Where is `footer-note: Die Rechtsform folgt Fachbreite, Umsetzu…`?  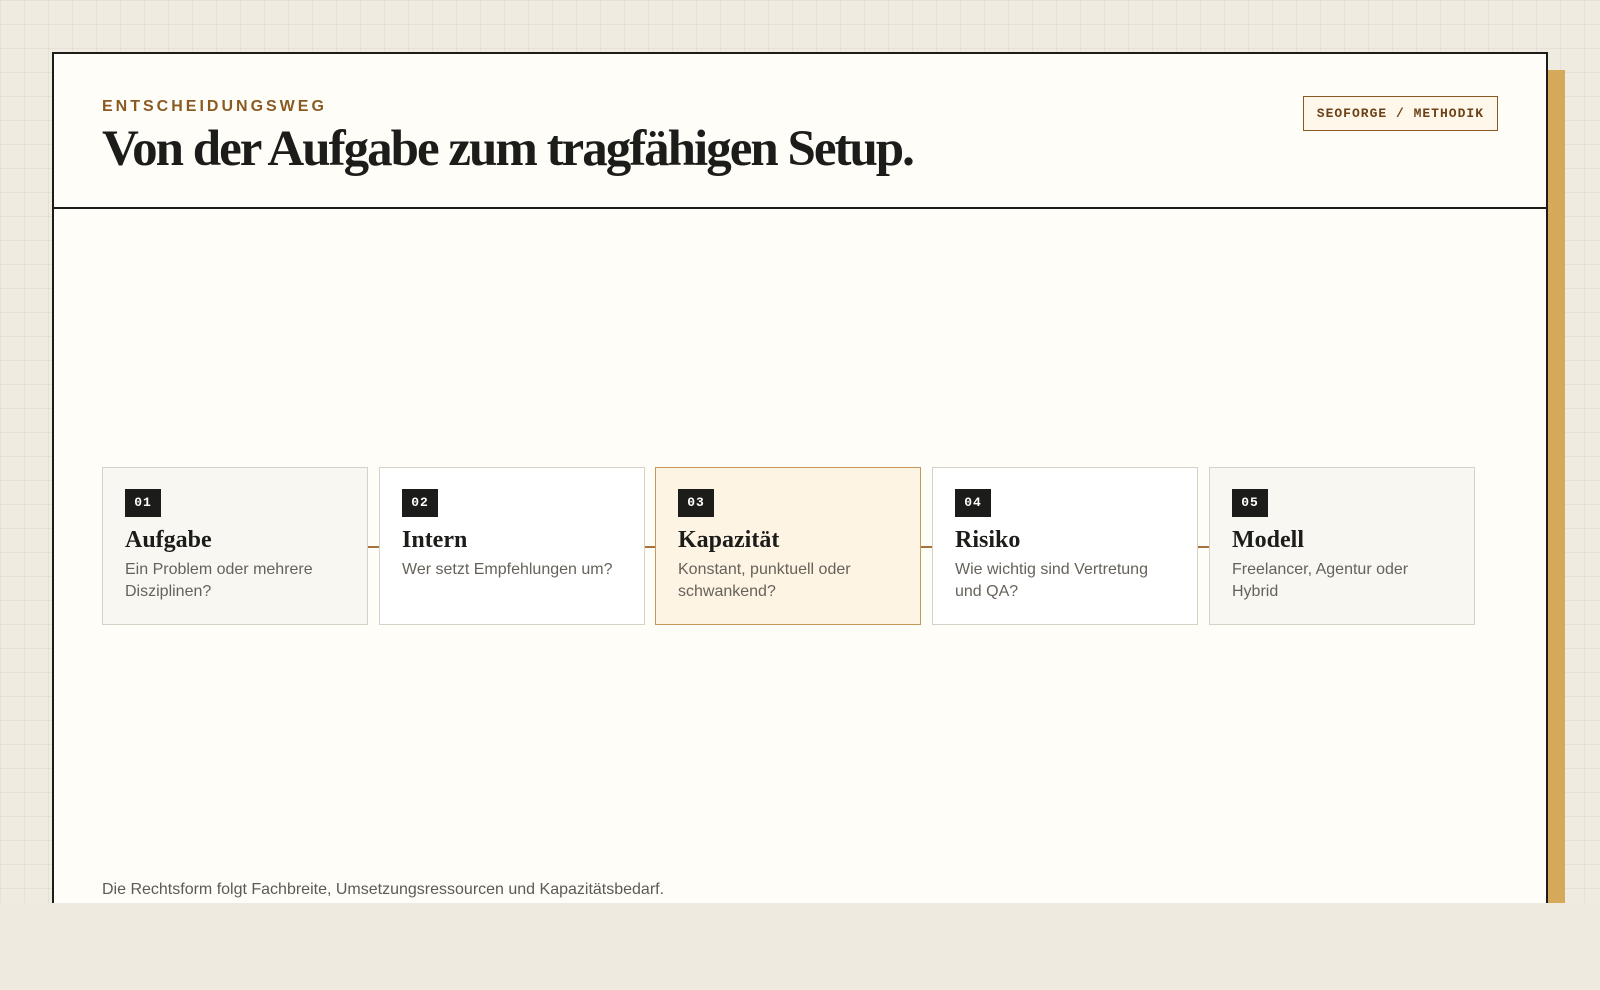
footer-note: Die Rechtsform folgt Fachbreite, Umsetzu… is located at coordinates (383, 889).